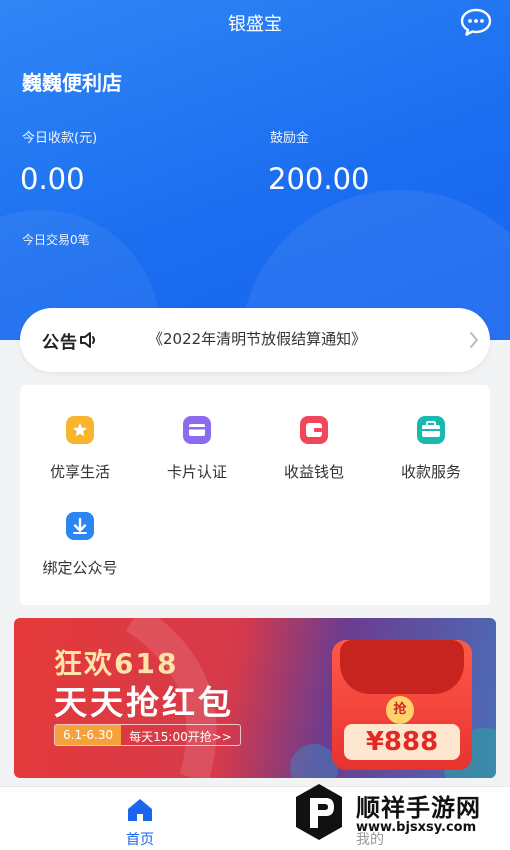  Describe the element at coordinates (72, 83) in the screenshot. I see `store-name: 巍巍便利店` at that location.